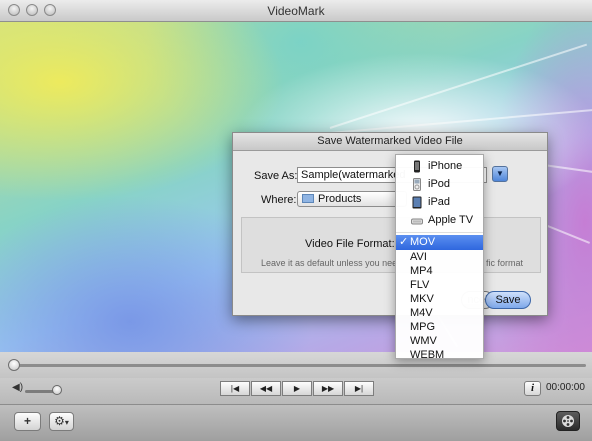 This screenshot has width=592, height=441. I want to click on save-button: Save, so click(508, 300).